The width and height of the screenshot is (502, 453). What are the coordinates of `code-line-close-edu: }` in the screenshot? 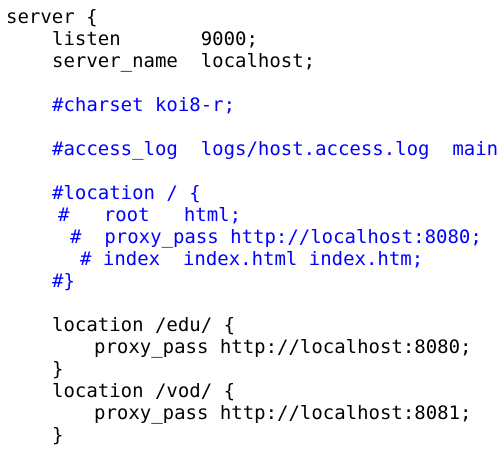 It's located at (58, 369).